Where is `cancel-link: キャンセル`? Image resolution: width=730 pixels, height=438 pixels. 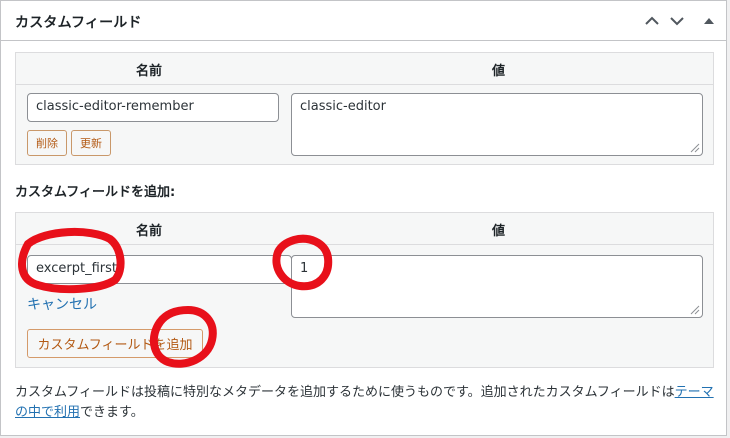 cancel-link: キャンセル is located at coordinates (62, 304).